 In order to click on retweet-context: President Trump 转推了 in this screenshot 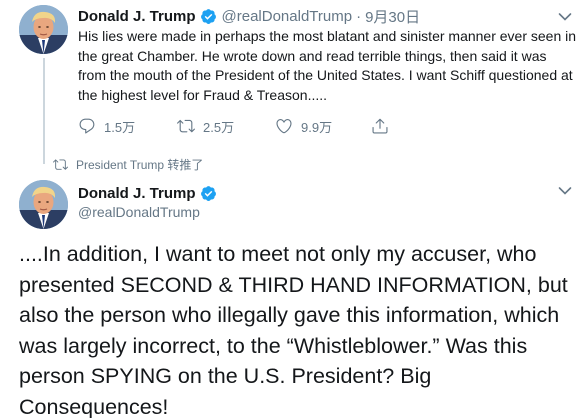, I will do `click(128, 164)`.